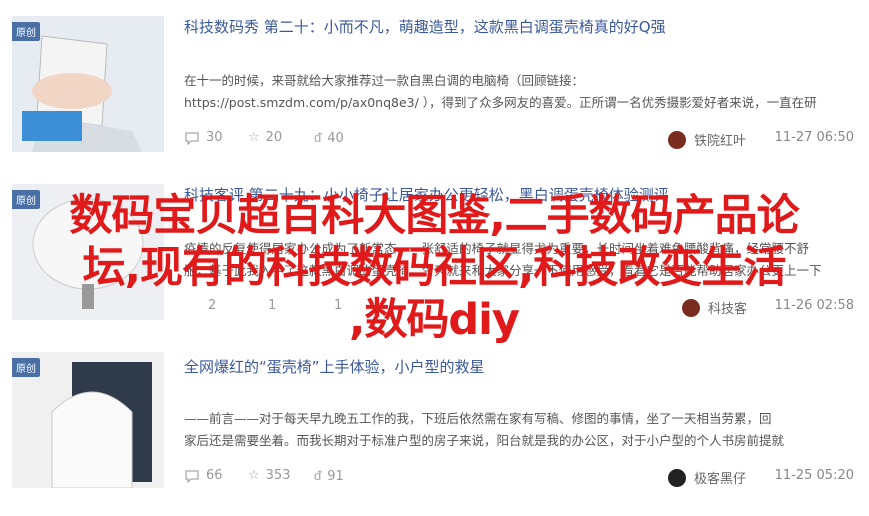 This screenshot has height=516, width=869. I want to click on favorite-count: 91, so click(335, 476).